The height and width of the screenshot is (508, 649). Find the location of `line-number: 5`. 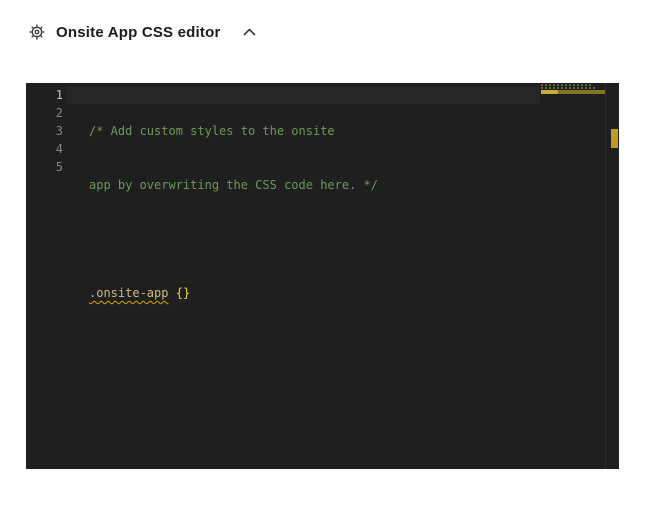

line-number: 5 is located at coordinates (59, 167).